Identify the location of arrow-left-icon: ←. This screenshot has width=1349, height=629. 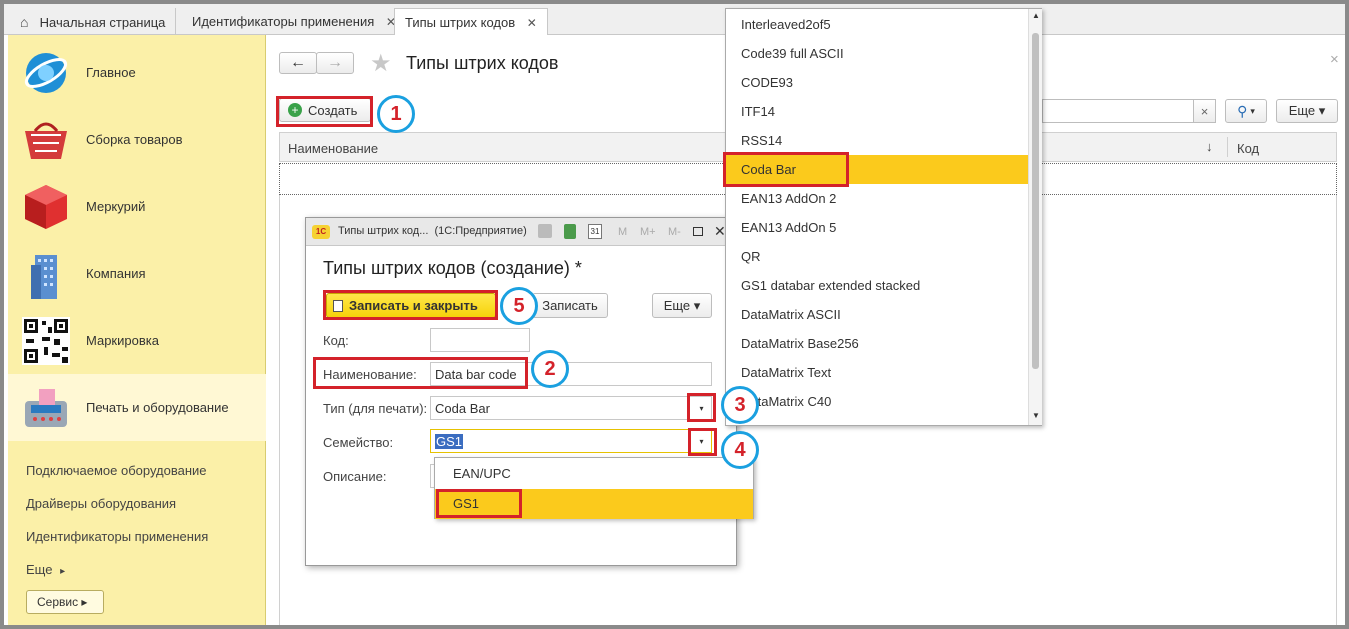
(298, 62).